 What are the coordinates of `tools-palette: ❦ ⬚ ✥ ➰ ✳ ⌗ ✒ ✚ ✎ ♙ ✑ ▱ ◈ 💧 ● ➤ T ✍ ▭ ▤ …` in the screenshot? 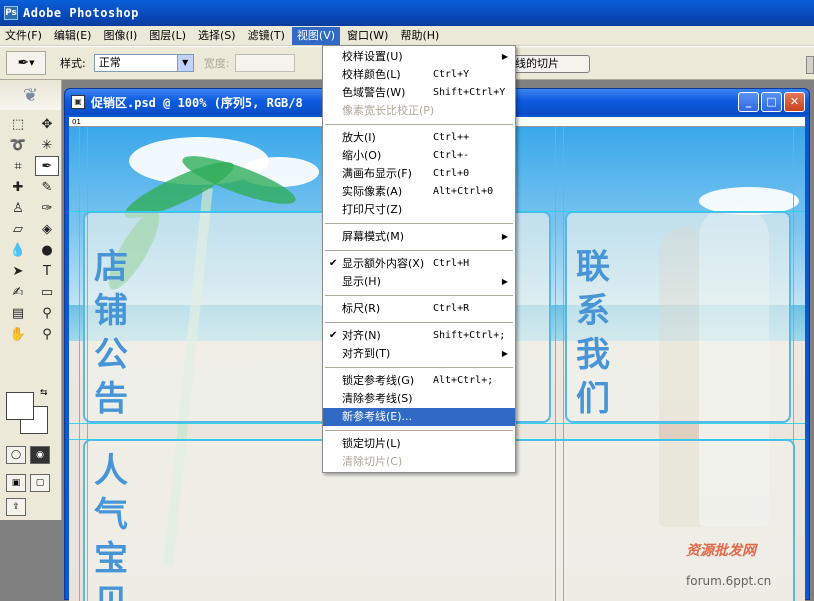 It's located at (31, 300).